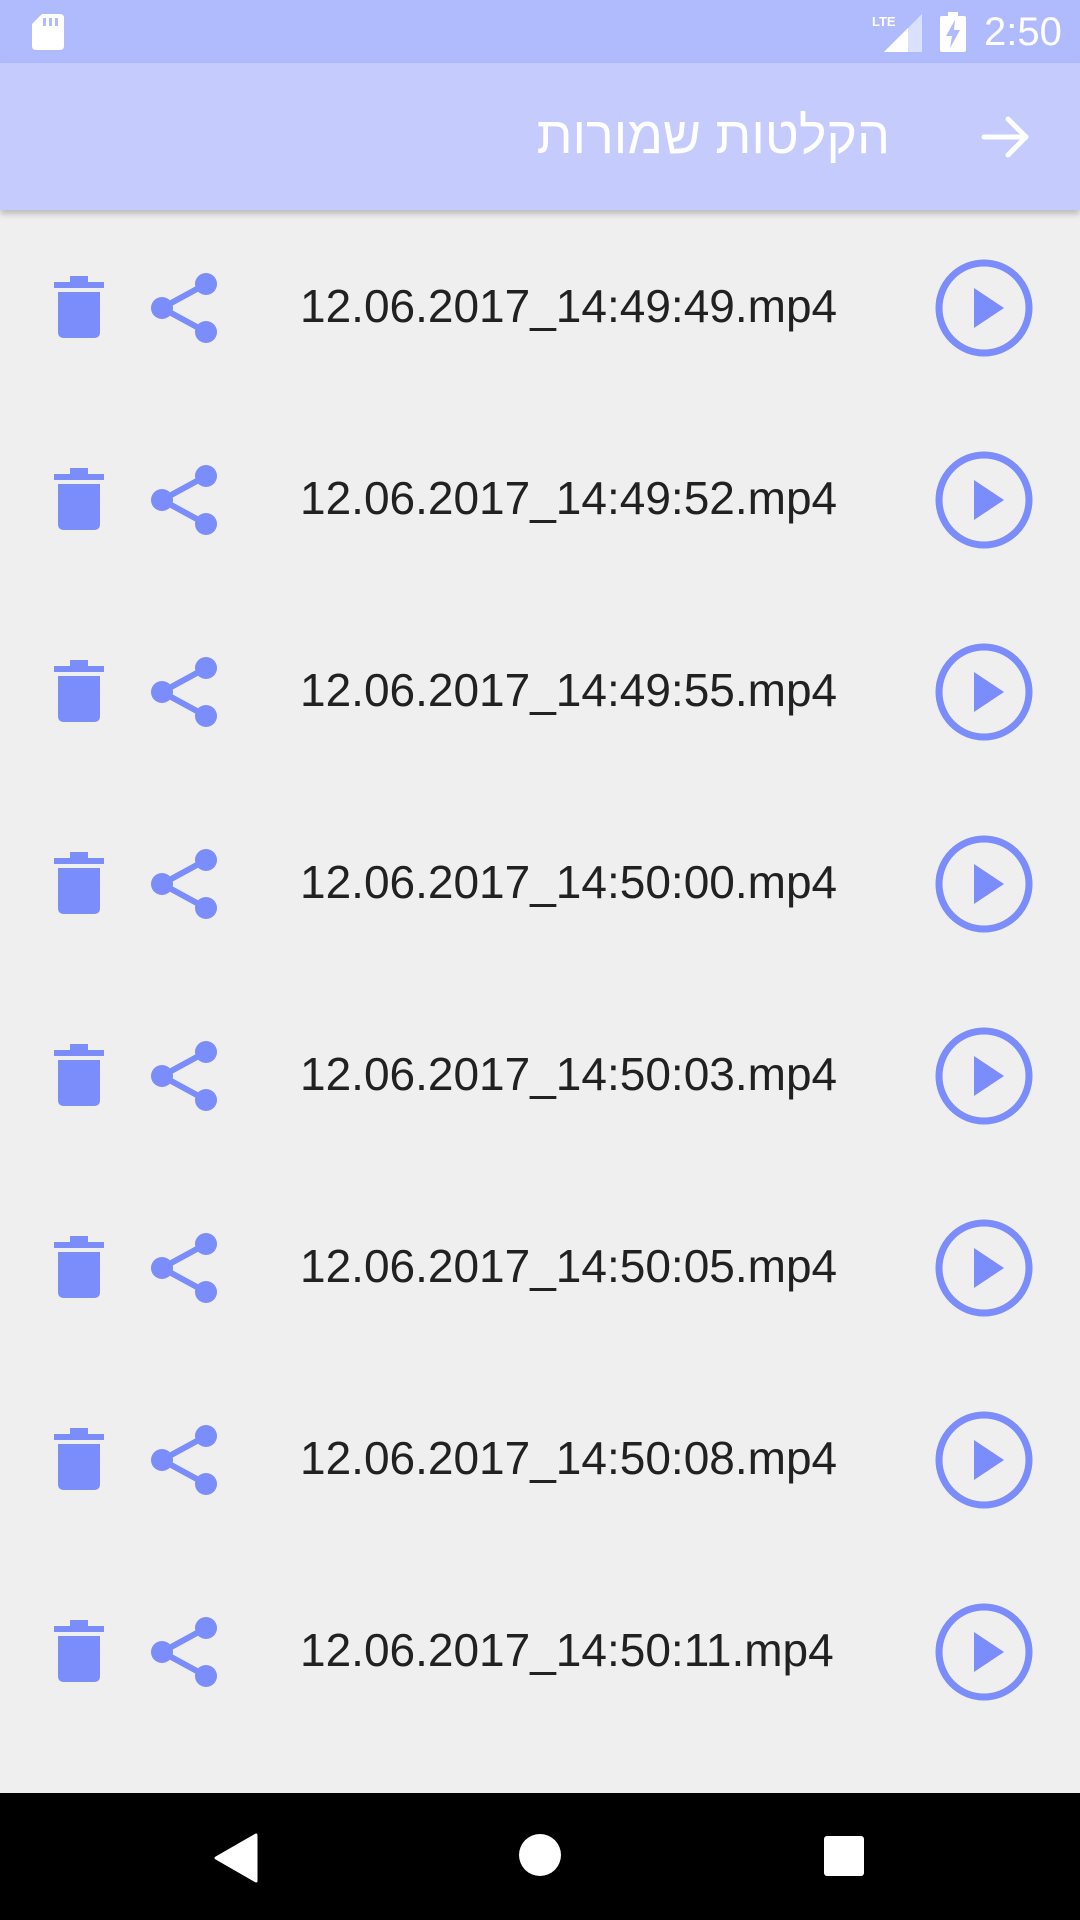  I want to click on list-item: 12.06.2017_14:50:05.mp4, so click(540, 1266).